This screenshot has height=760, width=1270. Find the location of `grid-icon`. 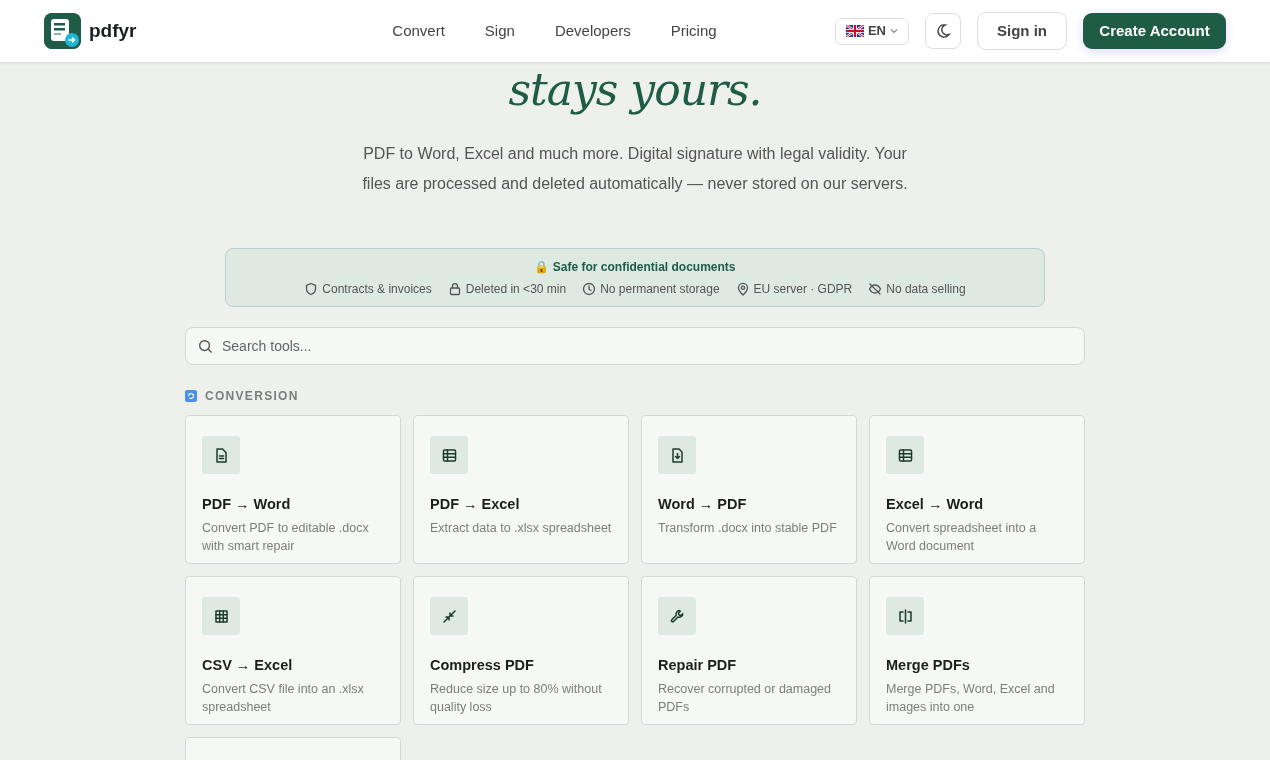

grid-icon is located at coordinates (221, 616).